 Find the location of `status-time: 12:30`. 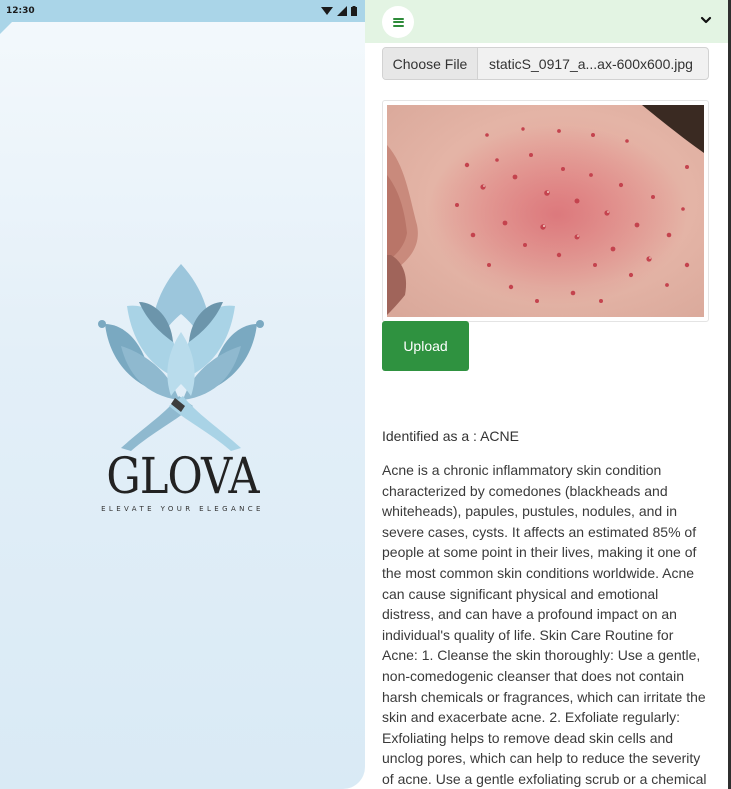

status-time: 12:30 is located at coordinates (20, 11).